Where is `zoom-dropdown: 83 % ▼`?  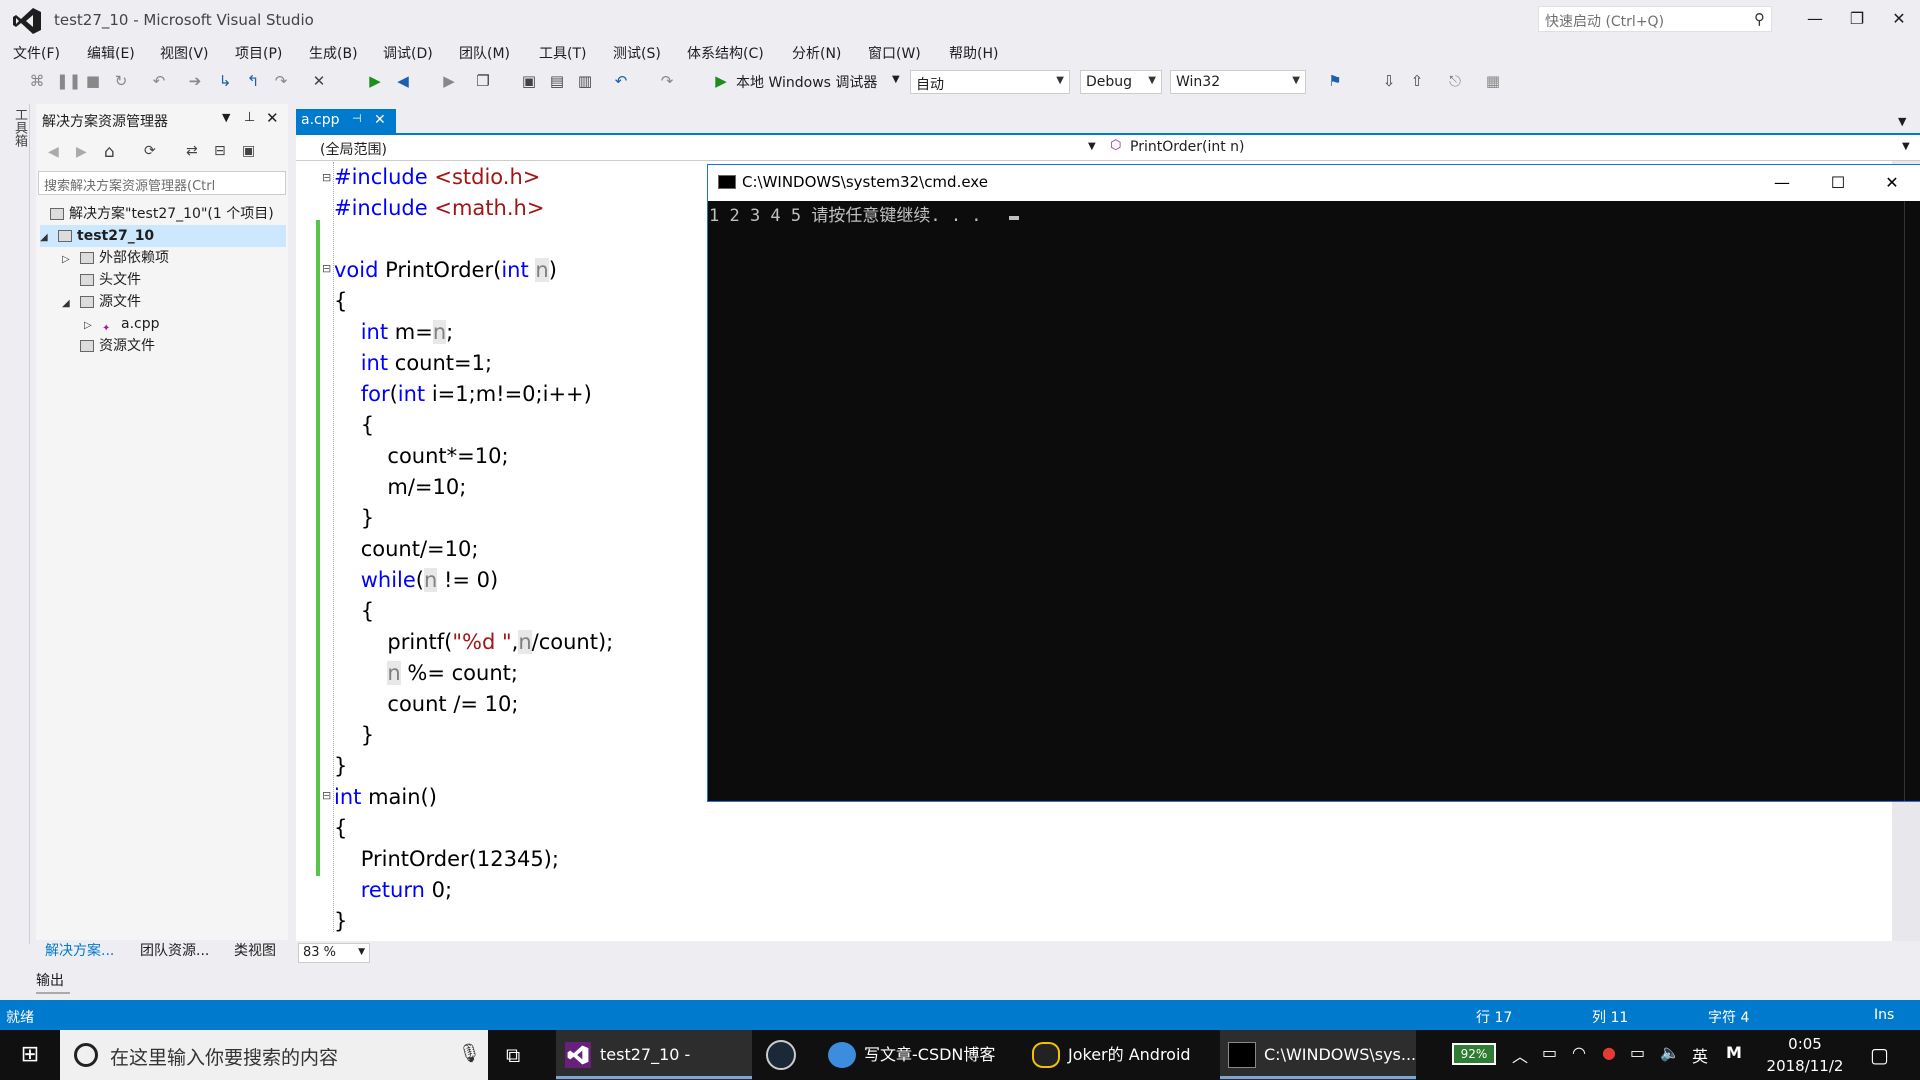 zoom-dropdown: 83 % ▼ is located at coordinates (334, 953).